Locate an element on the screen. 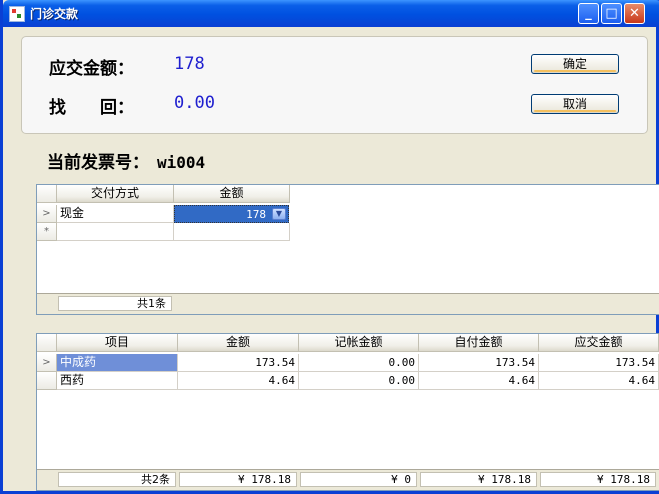  item-due-cell: 173.54 is located at coordinates (599, 363).